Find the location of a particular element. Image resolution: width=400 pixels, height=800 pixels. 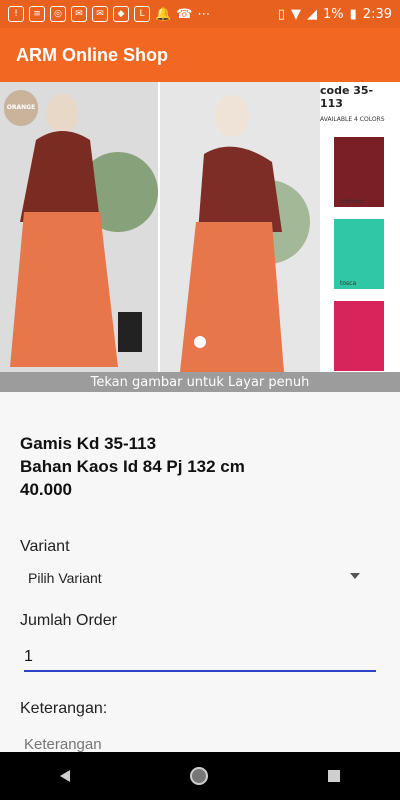

back-button is located at coordinates (65, 776).